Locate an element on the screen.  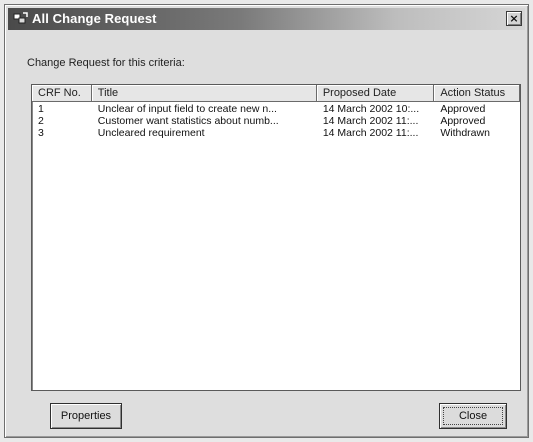
properties-button: Properties is located at coordinates (86, 416).